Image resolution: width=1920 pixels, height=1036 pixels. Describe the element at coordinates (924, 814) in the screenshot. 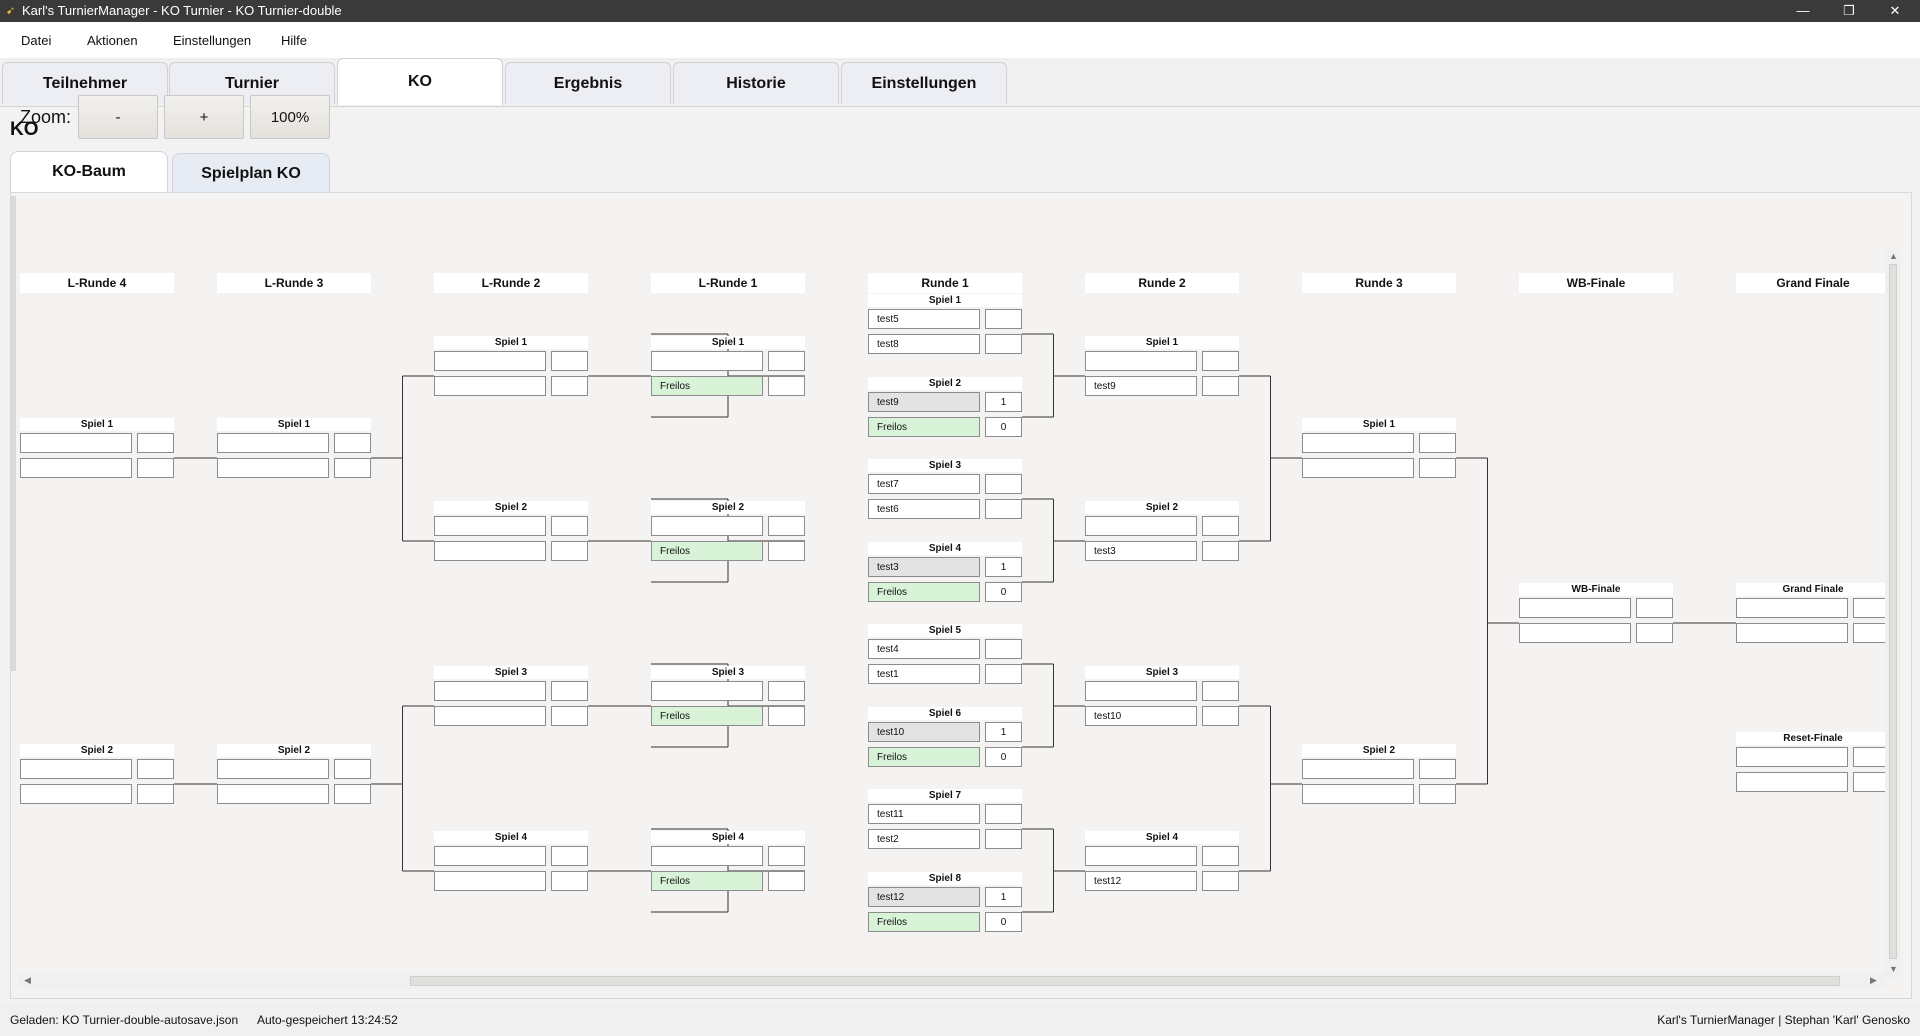

I see `player-slot: test11` at that location.